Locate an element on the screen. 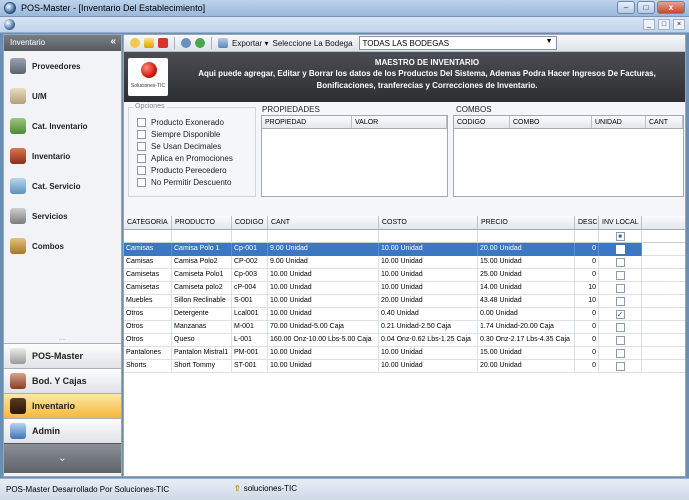 Image resolution: width=689 pixels, height=500 pixels. edit-icon is located at coordinates (149, 43).